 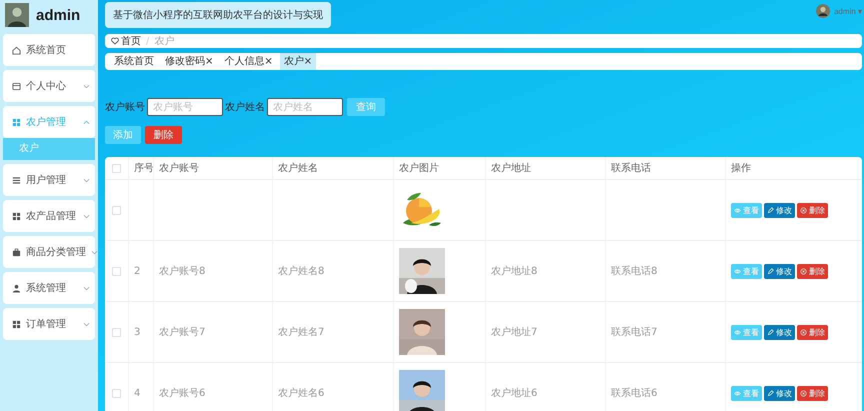 What do you see at coordinates (185, 107) in the screenshot?
I see `search-field: 农户账号` at bounding box center [185, 107].